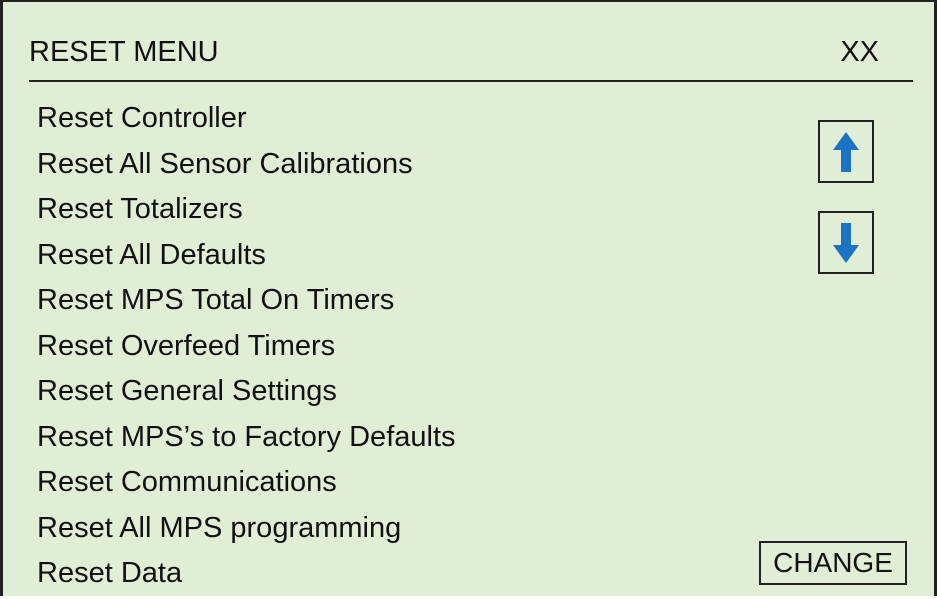 Image resolution: width=937 pixels, height=599 pixels. What do you see at coordinates (246, 212) in the screenshot?
I see `menu-item-reset-totalizers: Reset Totalizers` at bounding box center [246, 212].